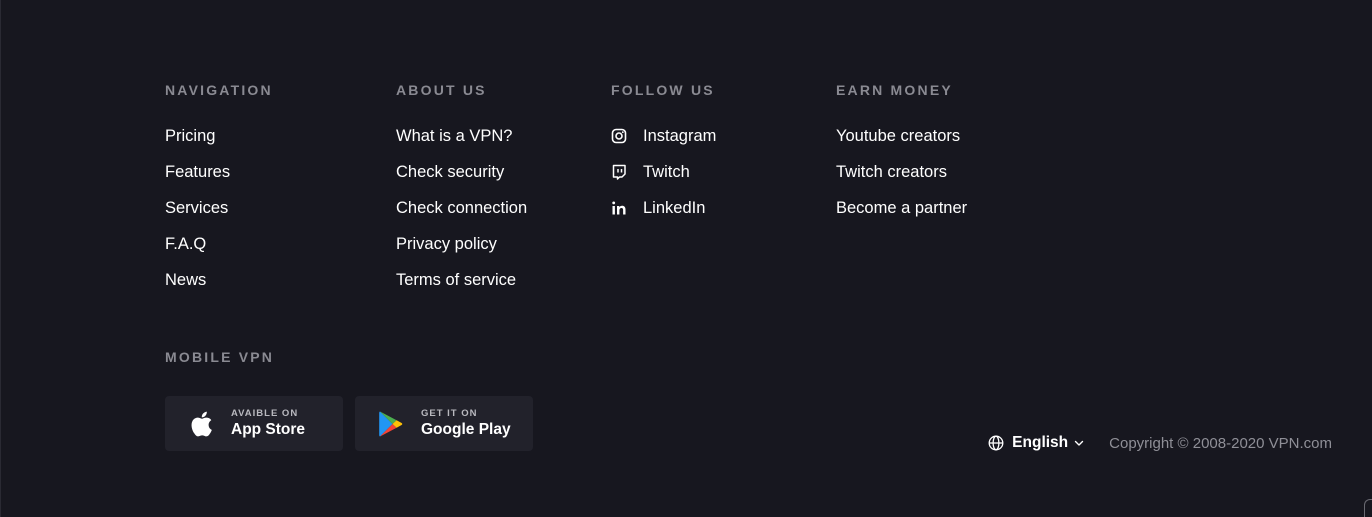 Image resolution: width=1372 pixels, height=517 pixels. I want to click on linkedin-icon, so click(619, 208).